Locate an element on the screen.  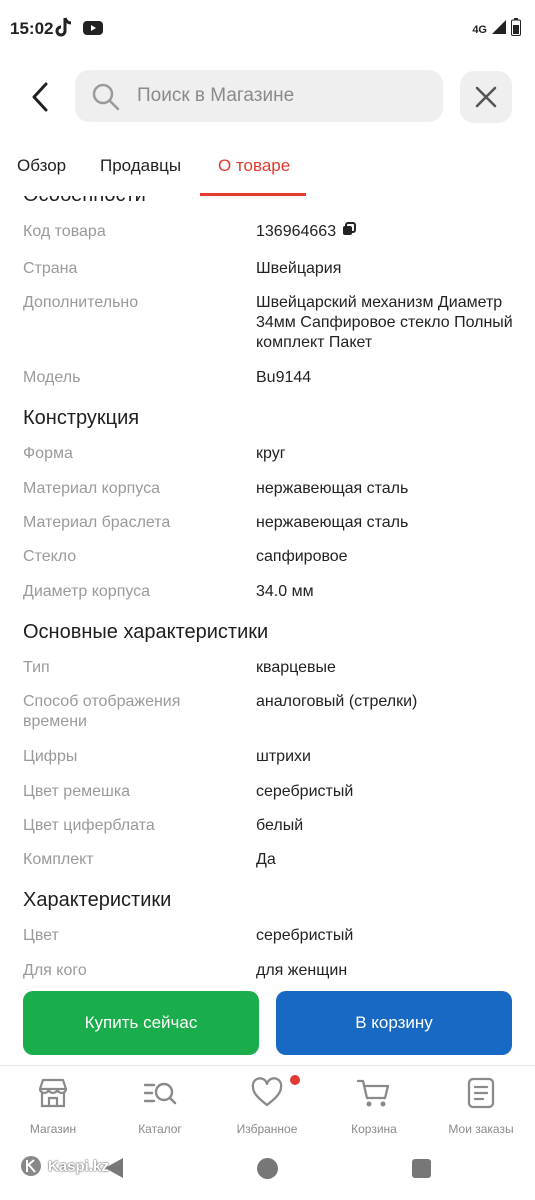
spec-value: круг is located at coordinates (271, 453).